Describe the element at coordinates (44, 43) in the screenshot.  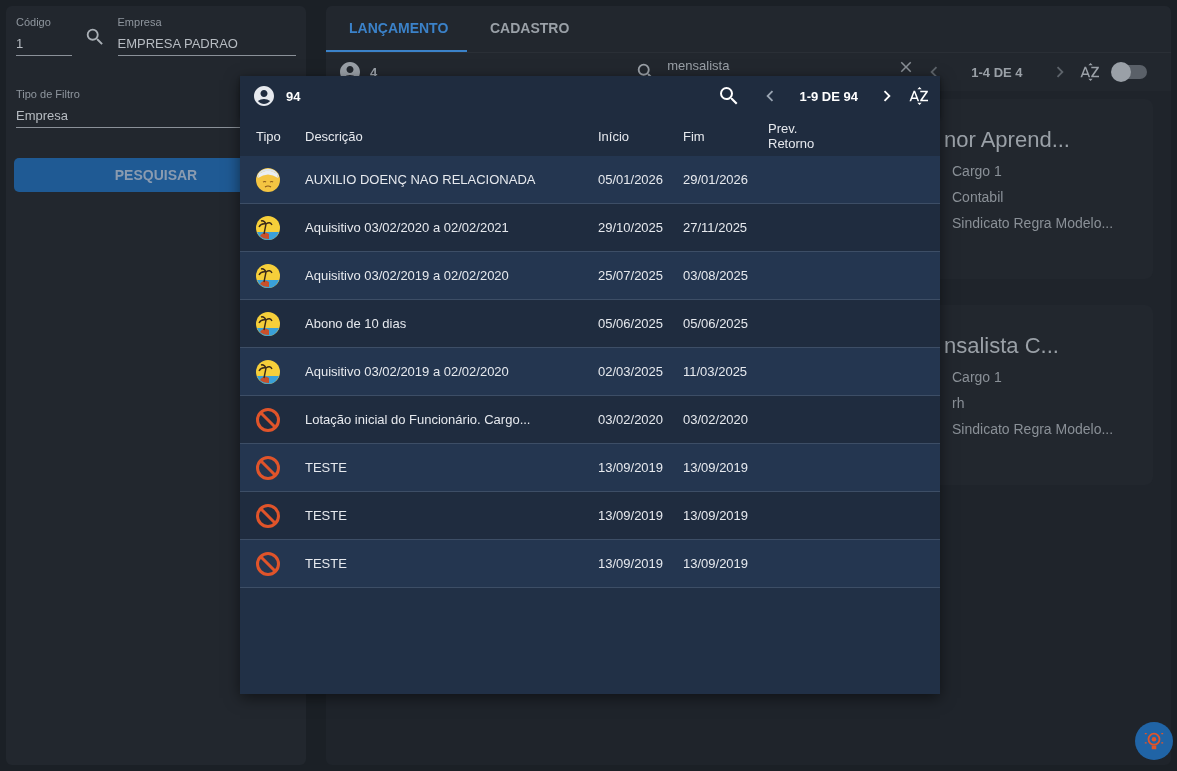
I see `code-field: 1` at that location.